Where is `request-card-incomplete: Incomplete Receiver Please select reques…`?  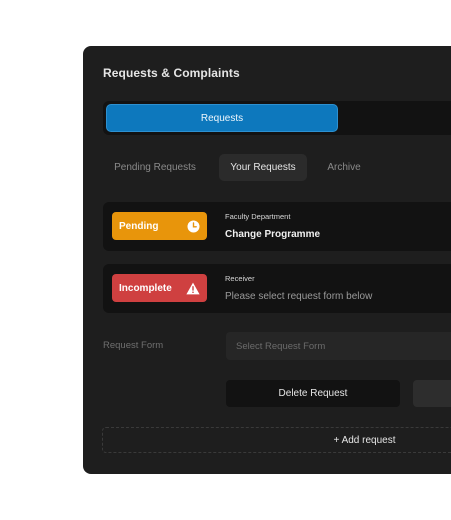
request-card-incomplete: Incomplete Receiver Please select reques… is located at coordinates (277, 288).